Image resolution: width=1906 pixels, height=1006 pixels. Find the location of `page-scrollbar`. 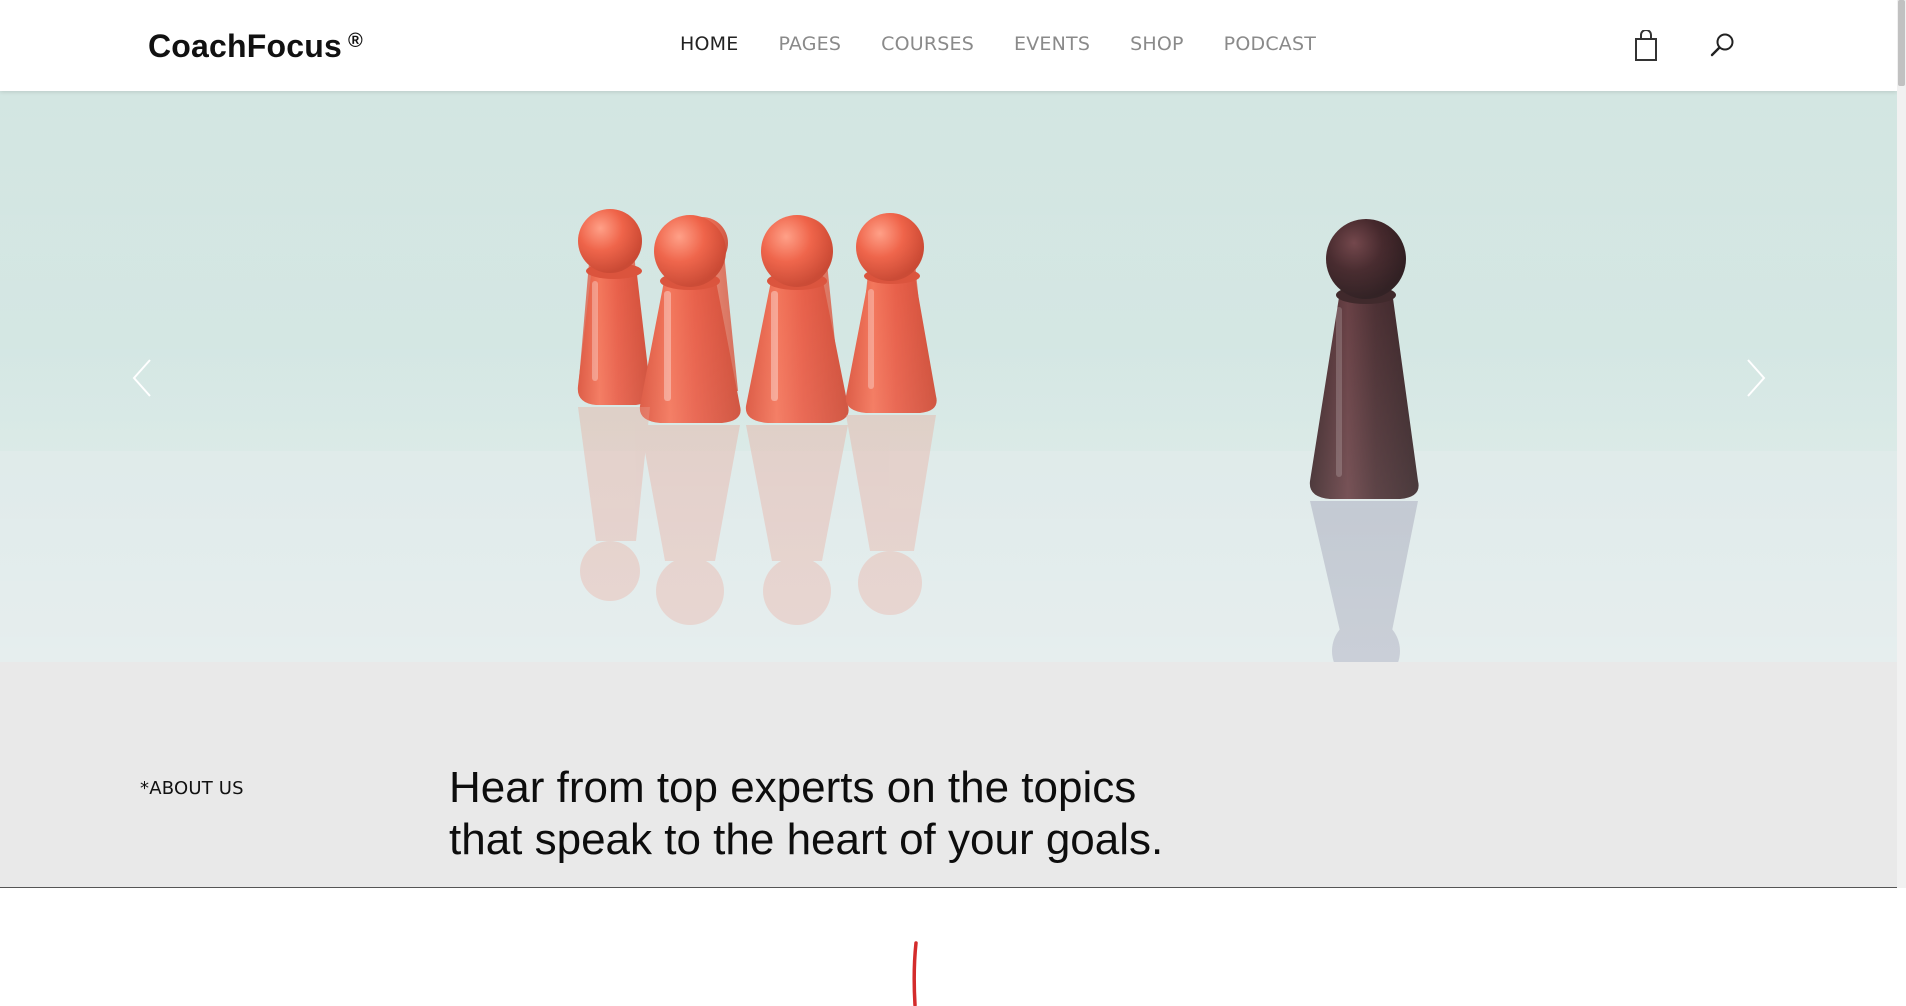

page-scrollbar is located at coordinates (1901, 444).